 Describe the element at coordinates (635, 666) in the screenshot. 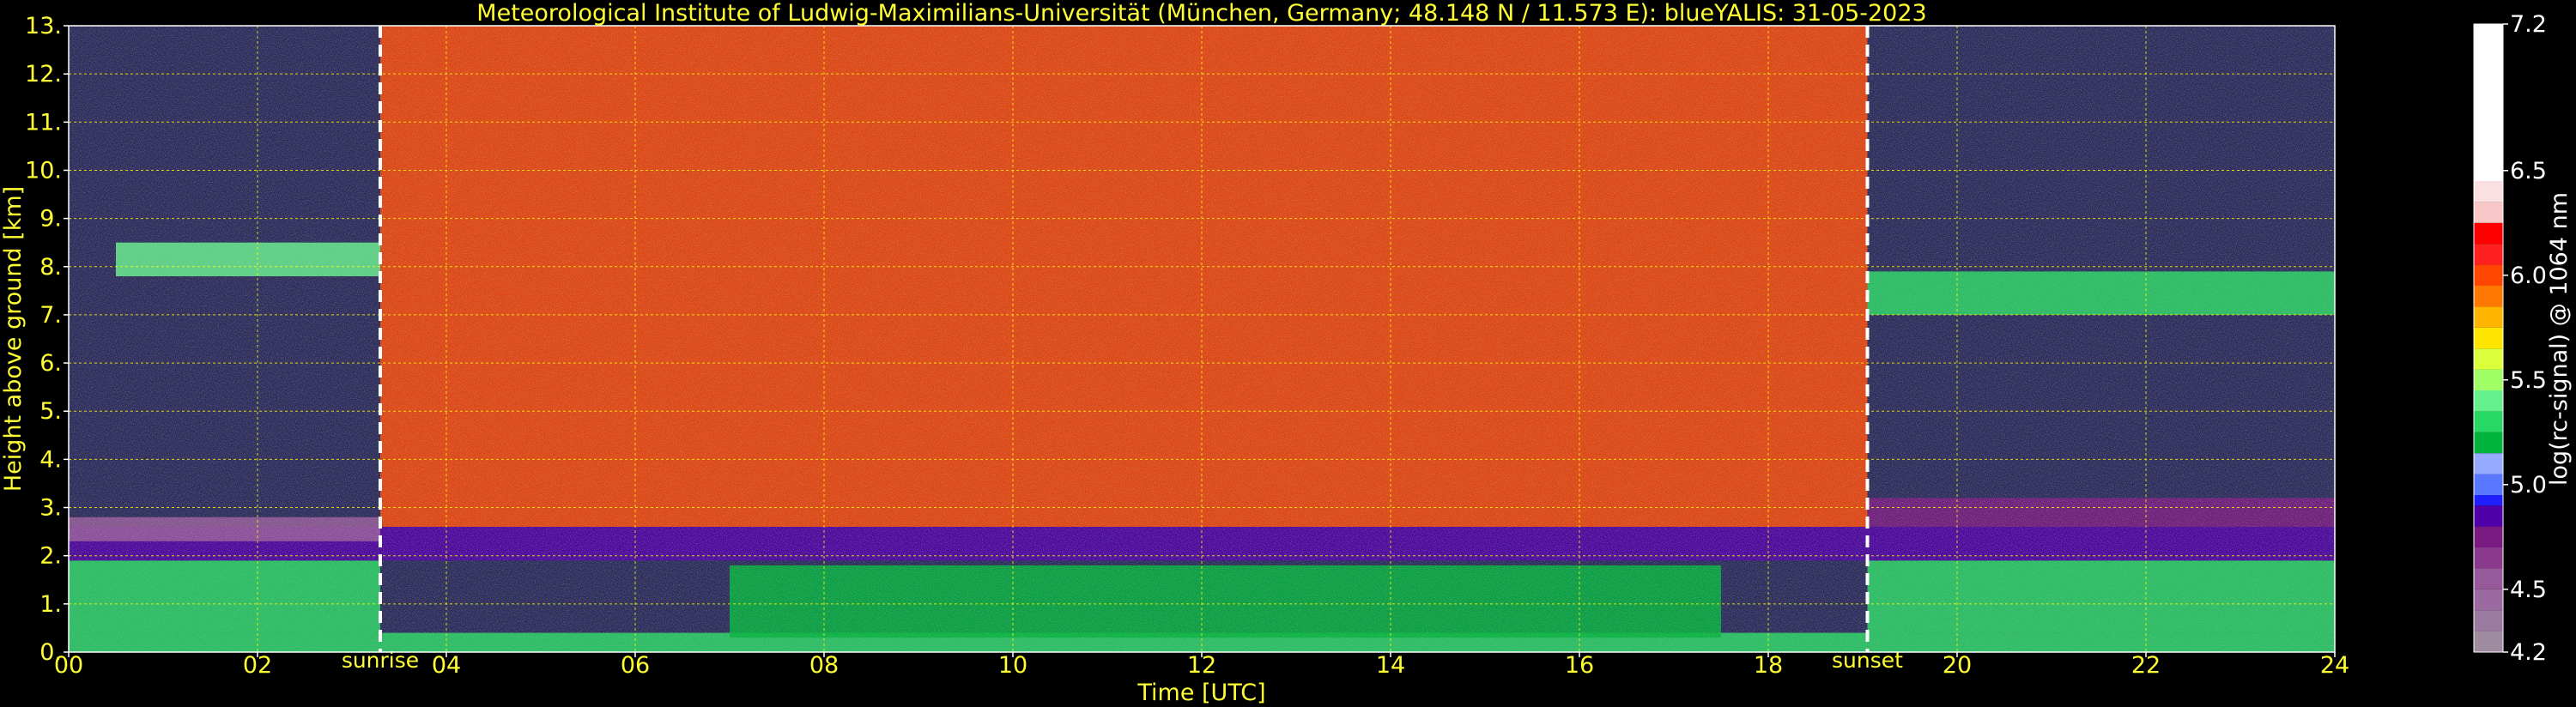

I see `x-tick-label: 06` at that location.